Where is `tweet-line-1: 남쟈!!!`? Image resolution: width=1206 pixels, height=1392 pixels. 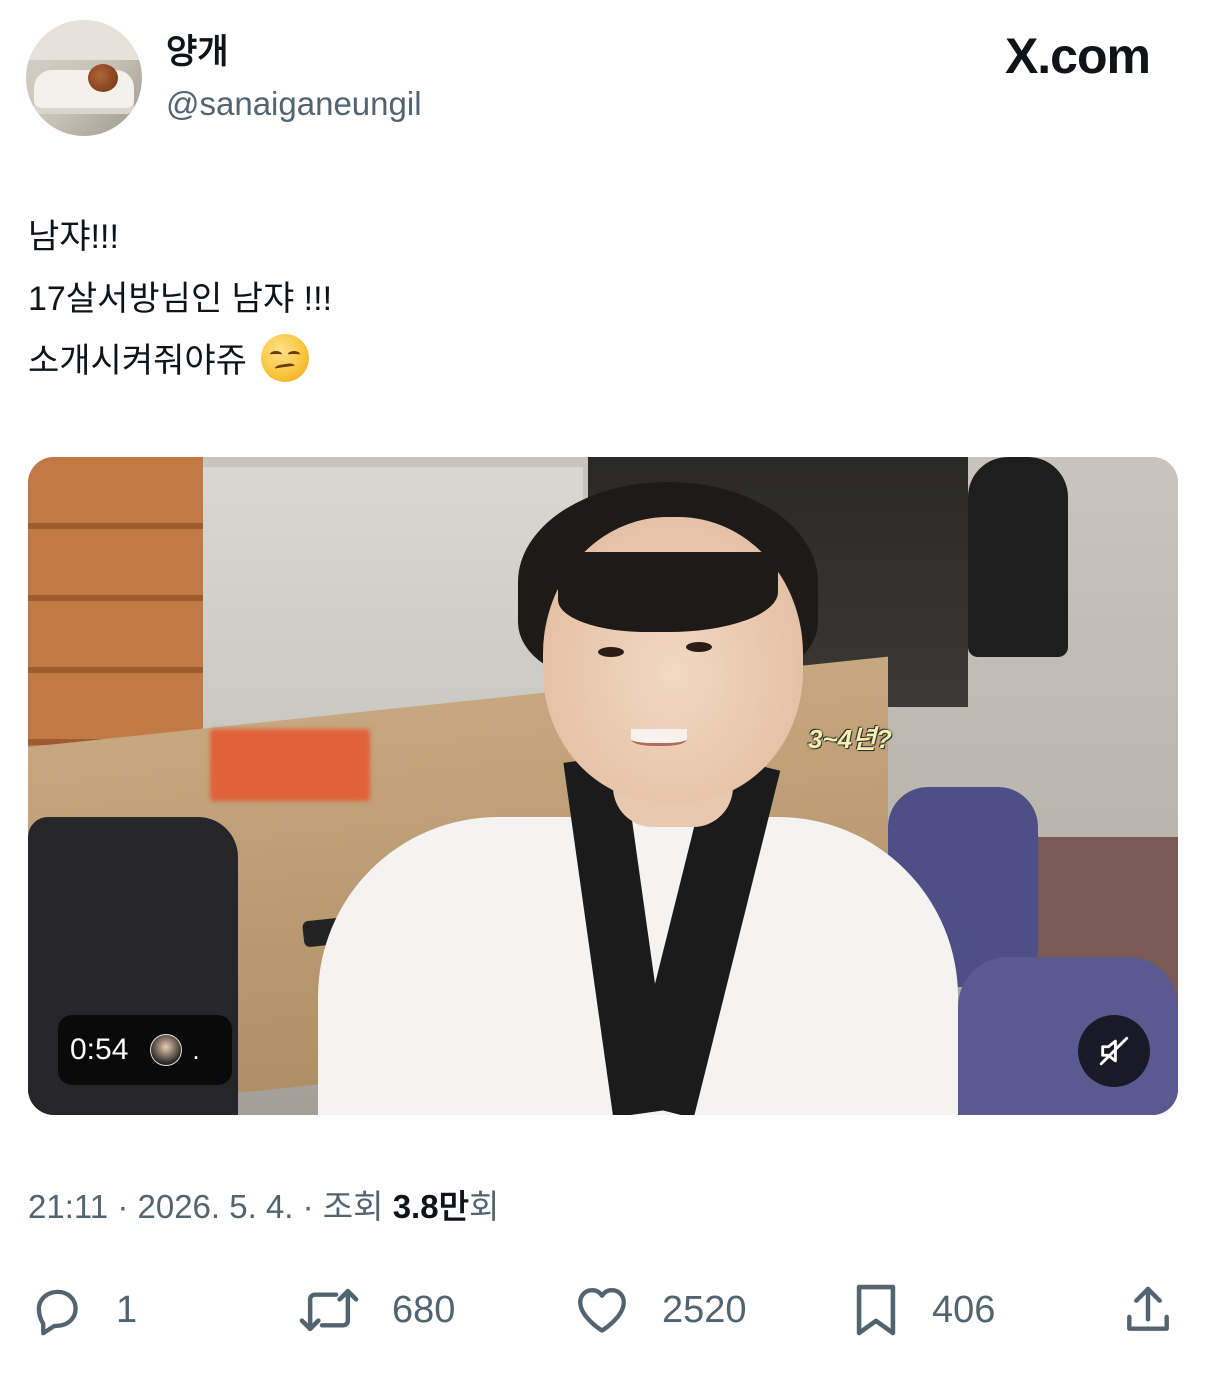 tweet-line-1: 남쟈!!! is located at coordinates (73, 237).